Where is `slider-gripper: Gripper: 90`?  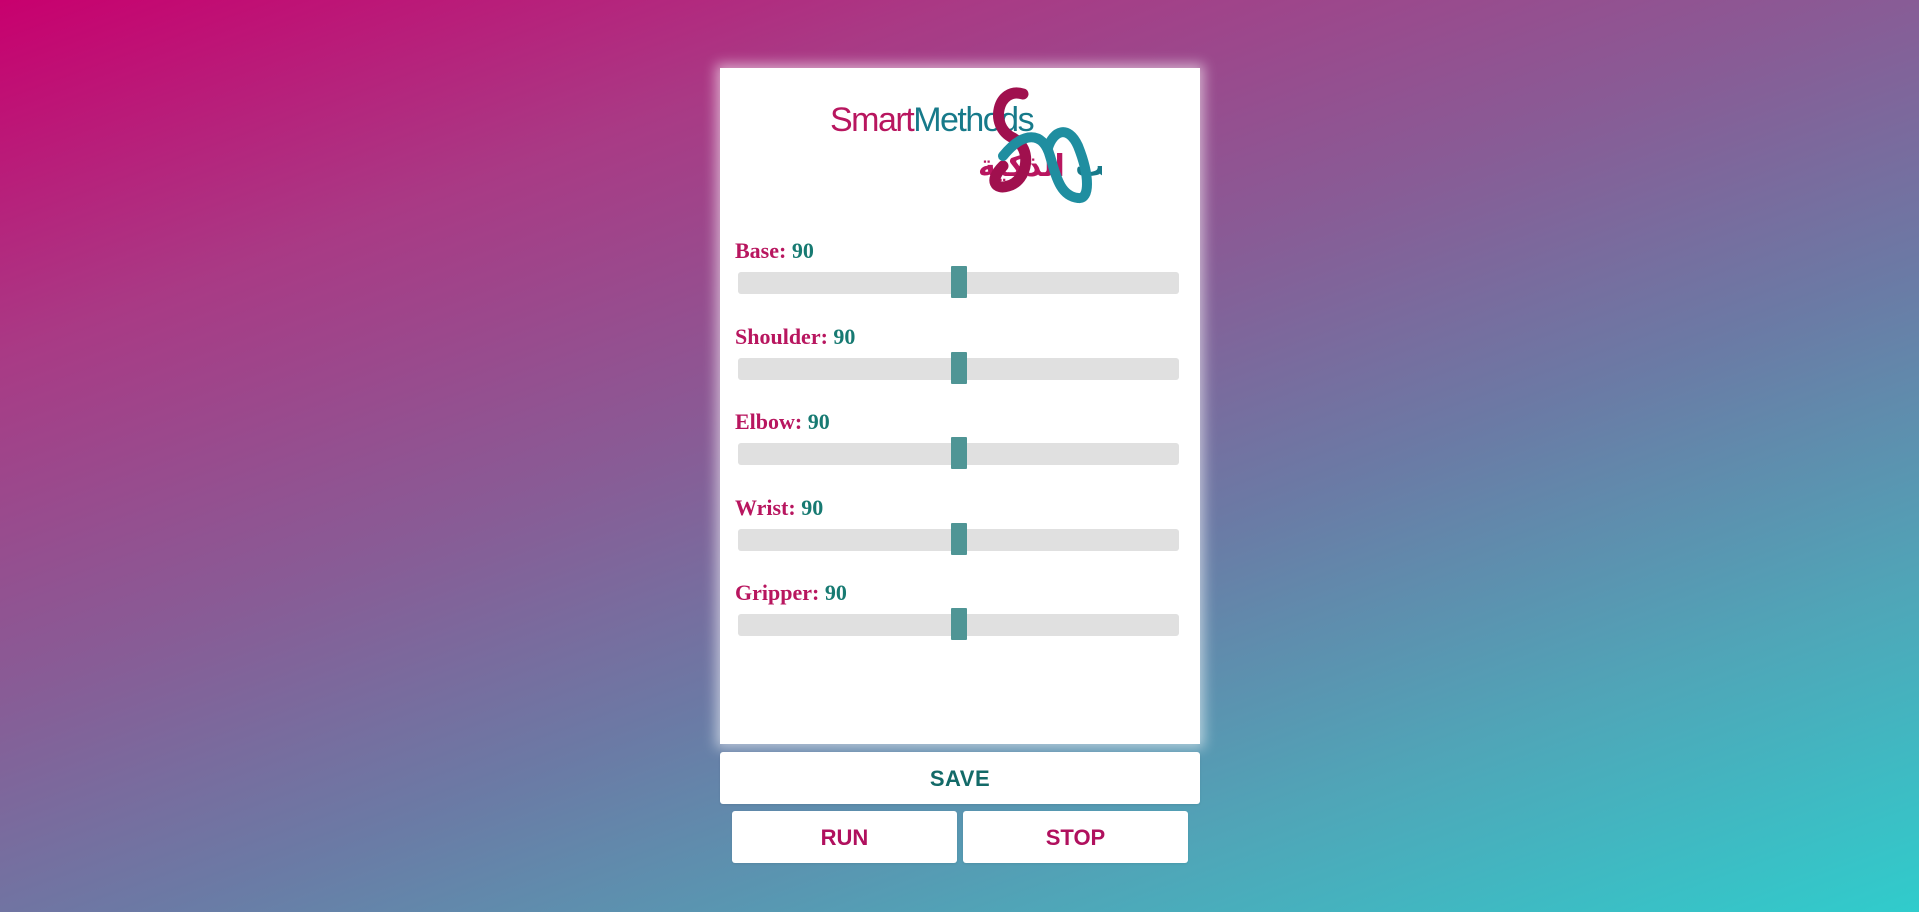
slider-gripper: Gripper: 90 is located at coordinates (960, 610).